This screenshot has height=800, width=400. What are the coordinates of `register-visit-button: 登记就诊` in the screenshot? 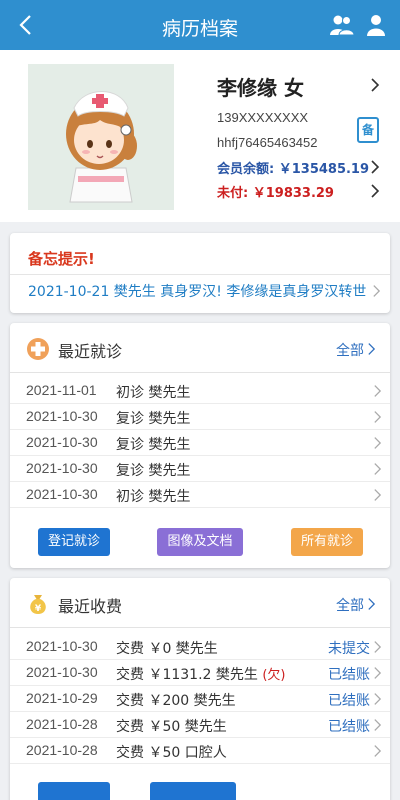 It's located at (74, 542).